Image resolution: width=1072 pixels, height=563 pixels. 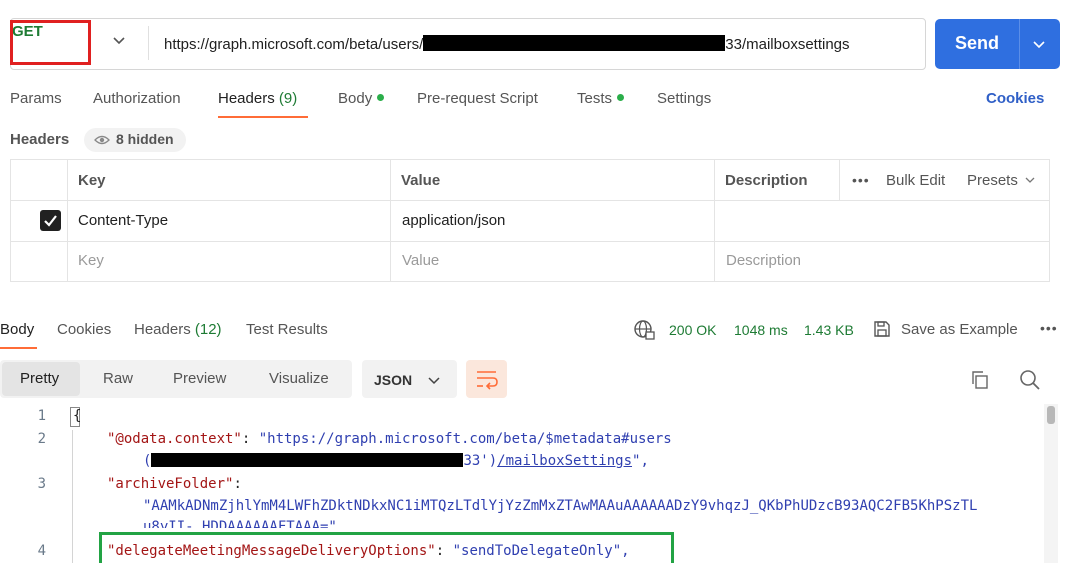 I want to click on highlight-box, so click(x=386, y=547).